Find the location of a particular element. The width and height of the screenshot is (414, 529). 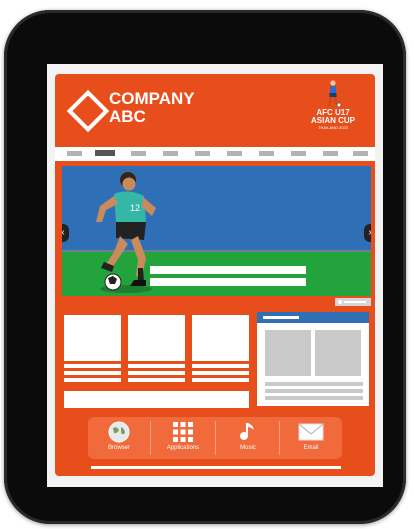

dock-email-label: Email is located at coordinates (311, 448).